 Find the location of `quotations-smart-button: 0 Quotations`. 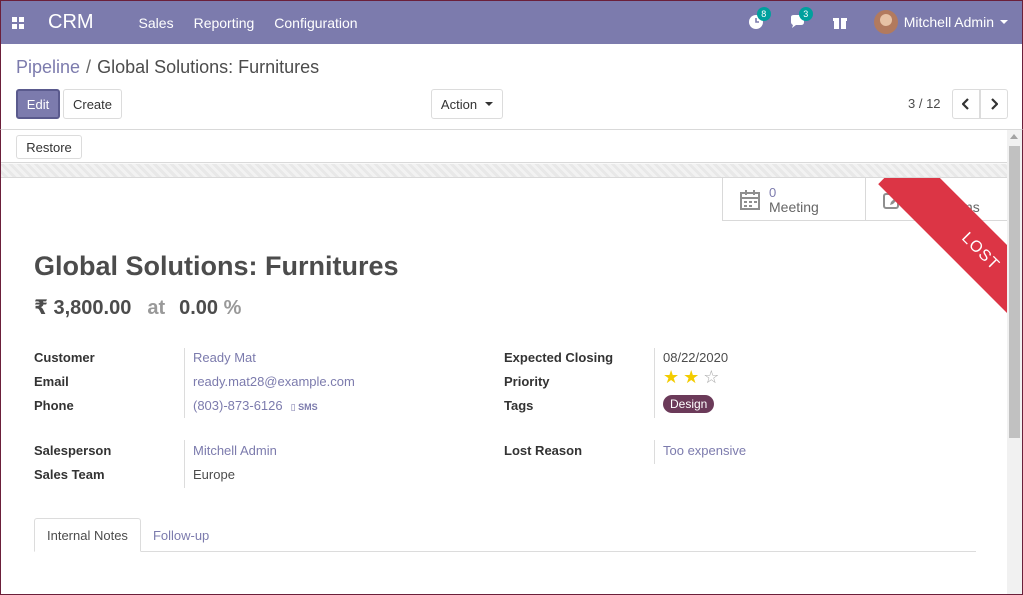

quotations-smart-button: 0 Quotations is located at coordinates (936, 199).